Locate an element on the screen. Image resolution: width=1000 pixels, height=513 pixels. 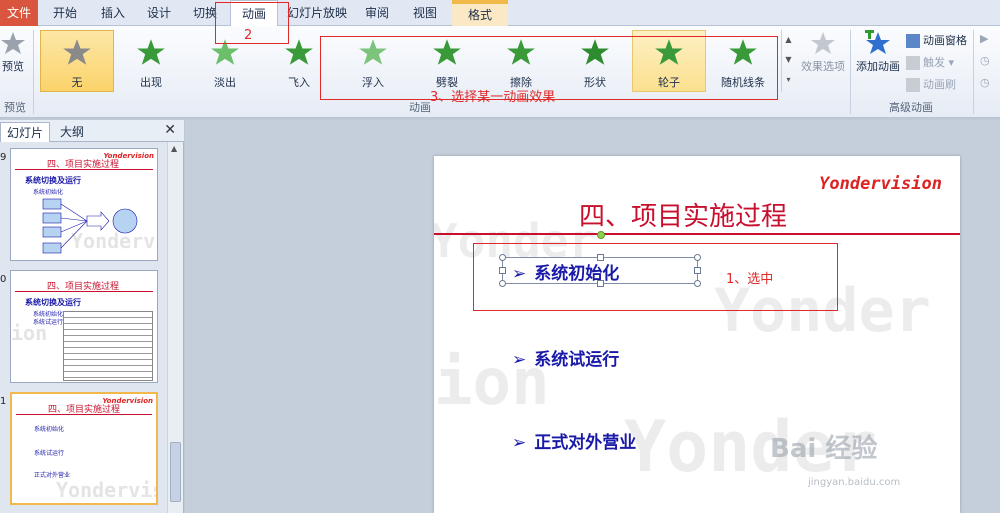
gallery-down-icon: ▼ is located at coordinates (788, 60).